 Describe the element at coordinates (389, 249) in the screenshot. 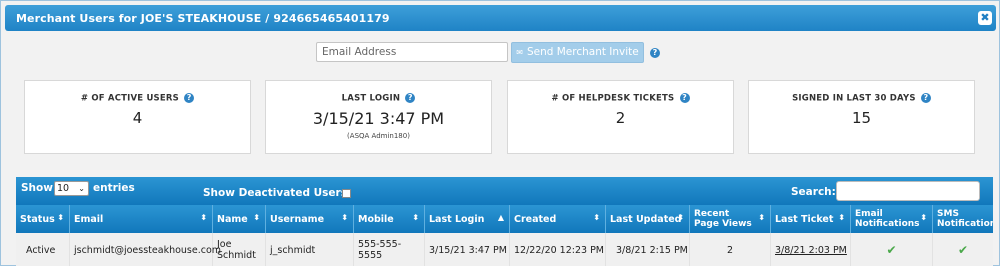

I see `cell-mobile: 555-555-5555` at that location.